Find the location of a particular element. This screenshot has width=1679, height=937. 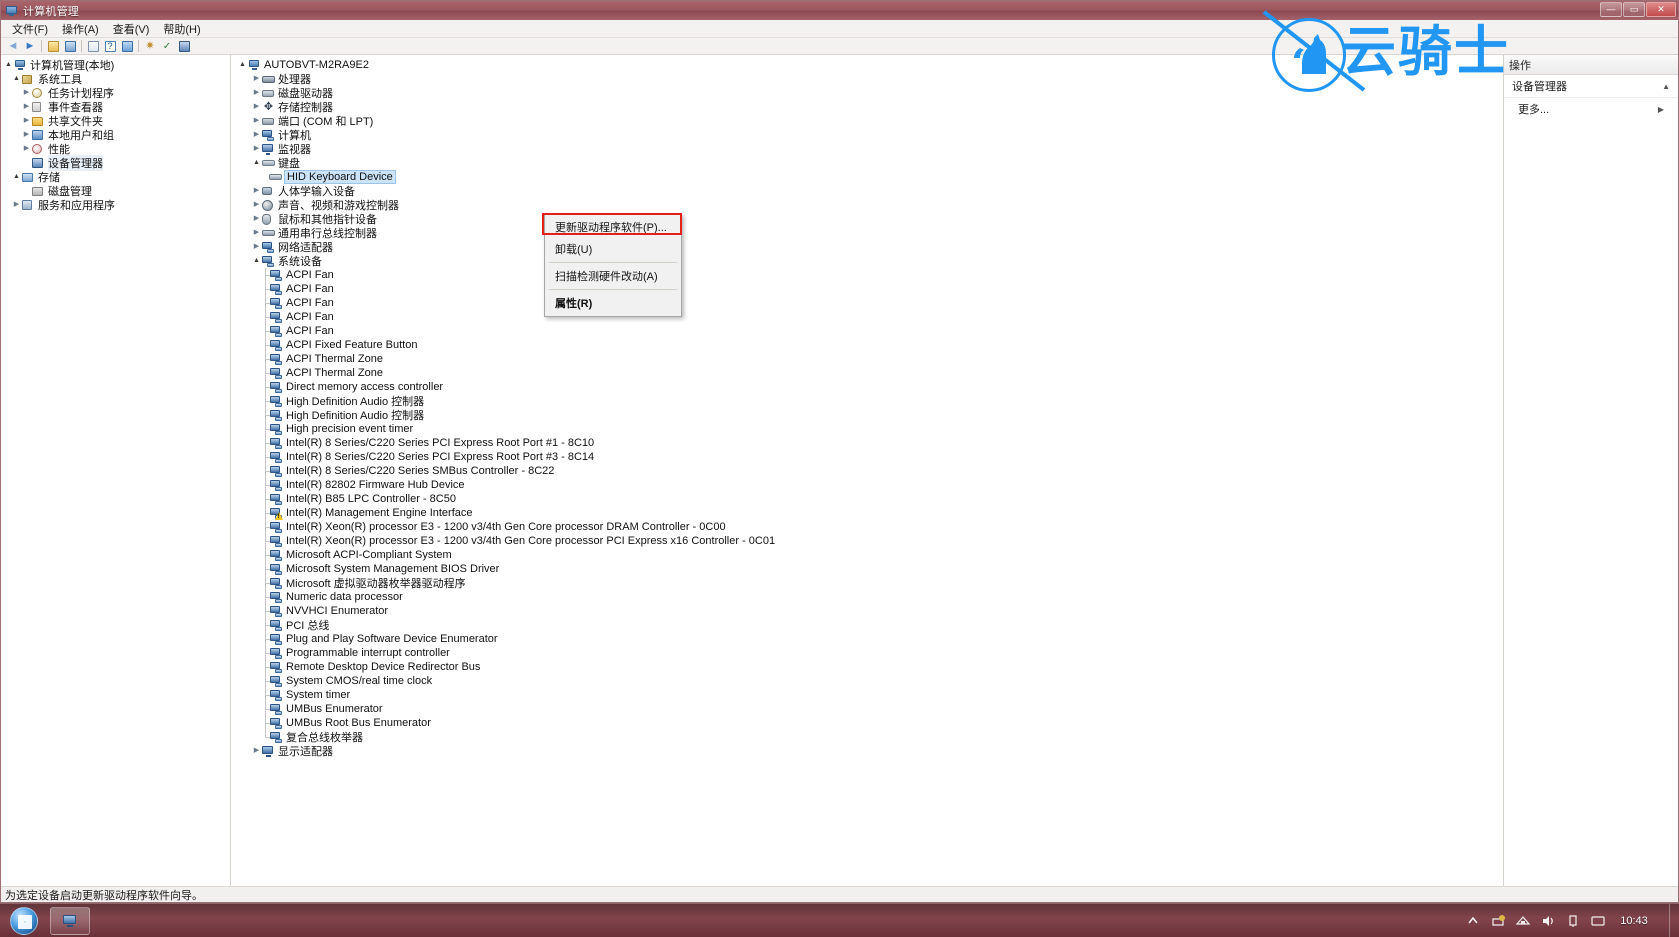

taskbar-clock: 10:43 is located at coordinates (1634, 921).